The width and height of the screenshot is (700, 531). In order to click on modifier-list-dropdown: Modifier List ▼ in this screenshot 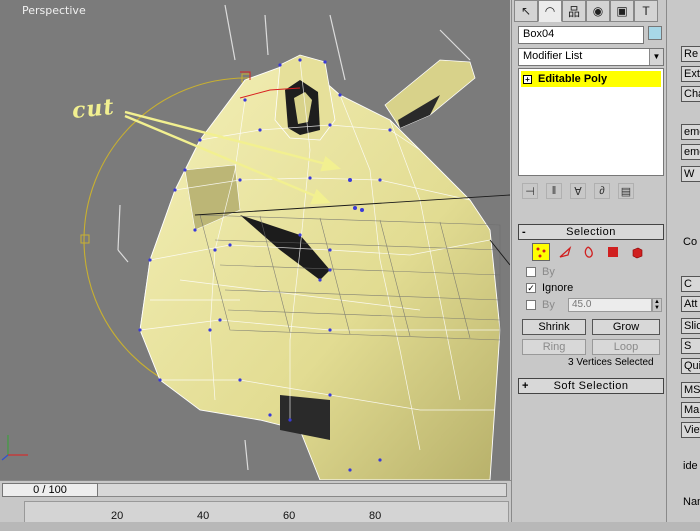, I will do `click(591, 57)`.